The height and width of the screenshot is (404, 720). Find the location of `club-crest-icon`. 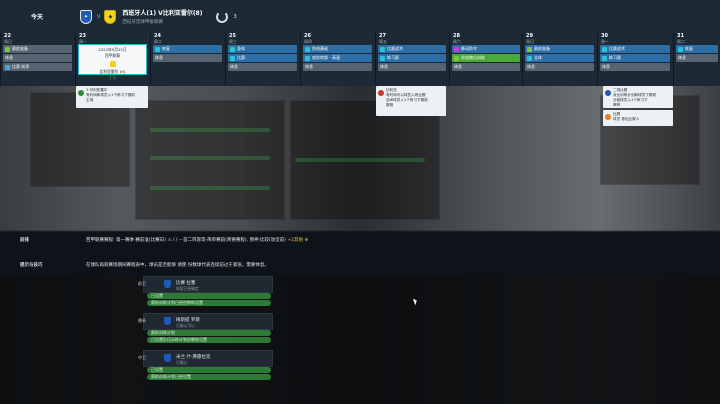

club-crest-icon is located at coordinates (167, 284).